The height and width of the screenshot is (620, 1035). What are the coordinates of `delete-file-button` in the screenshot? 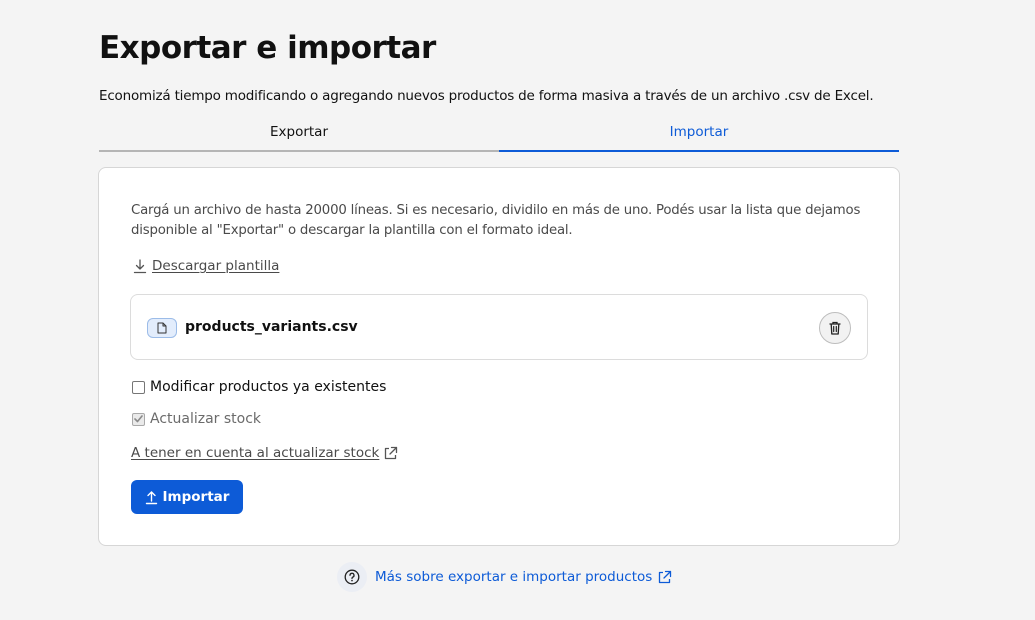 It's located at (835, 328).